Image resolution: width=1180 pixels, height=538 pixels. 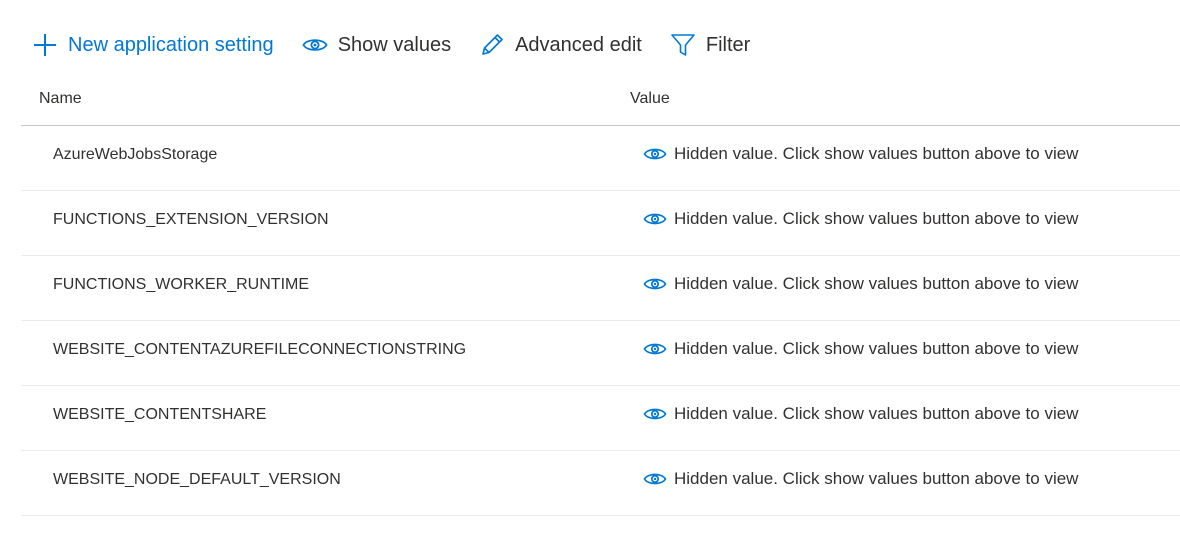 What do you see at coordinates (171, 44) in the screenshot?
I see `new-application-setting-label: New application setting` at bounding box center [171, 44].